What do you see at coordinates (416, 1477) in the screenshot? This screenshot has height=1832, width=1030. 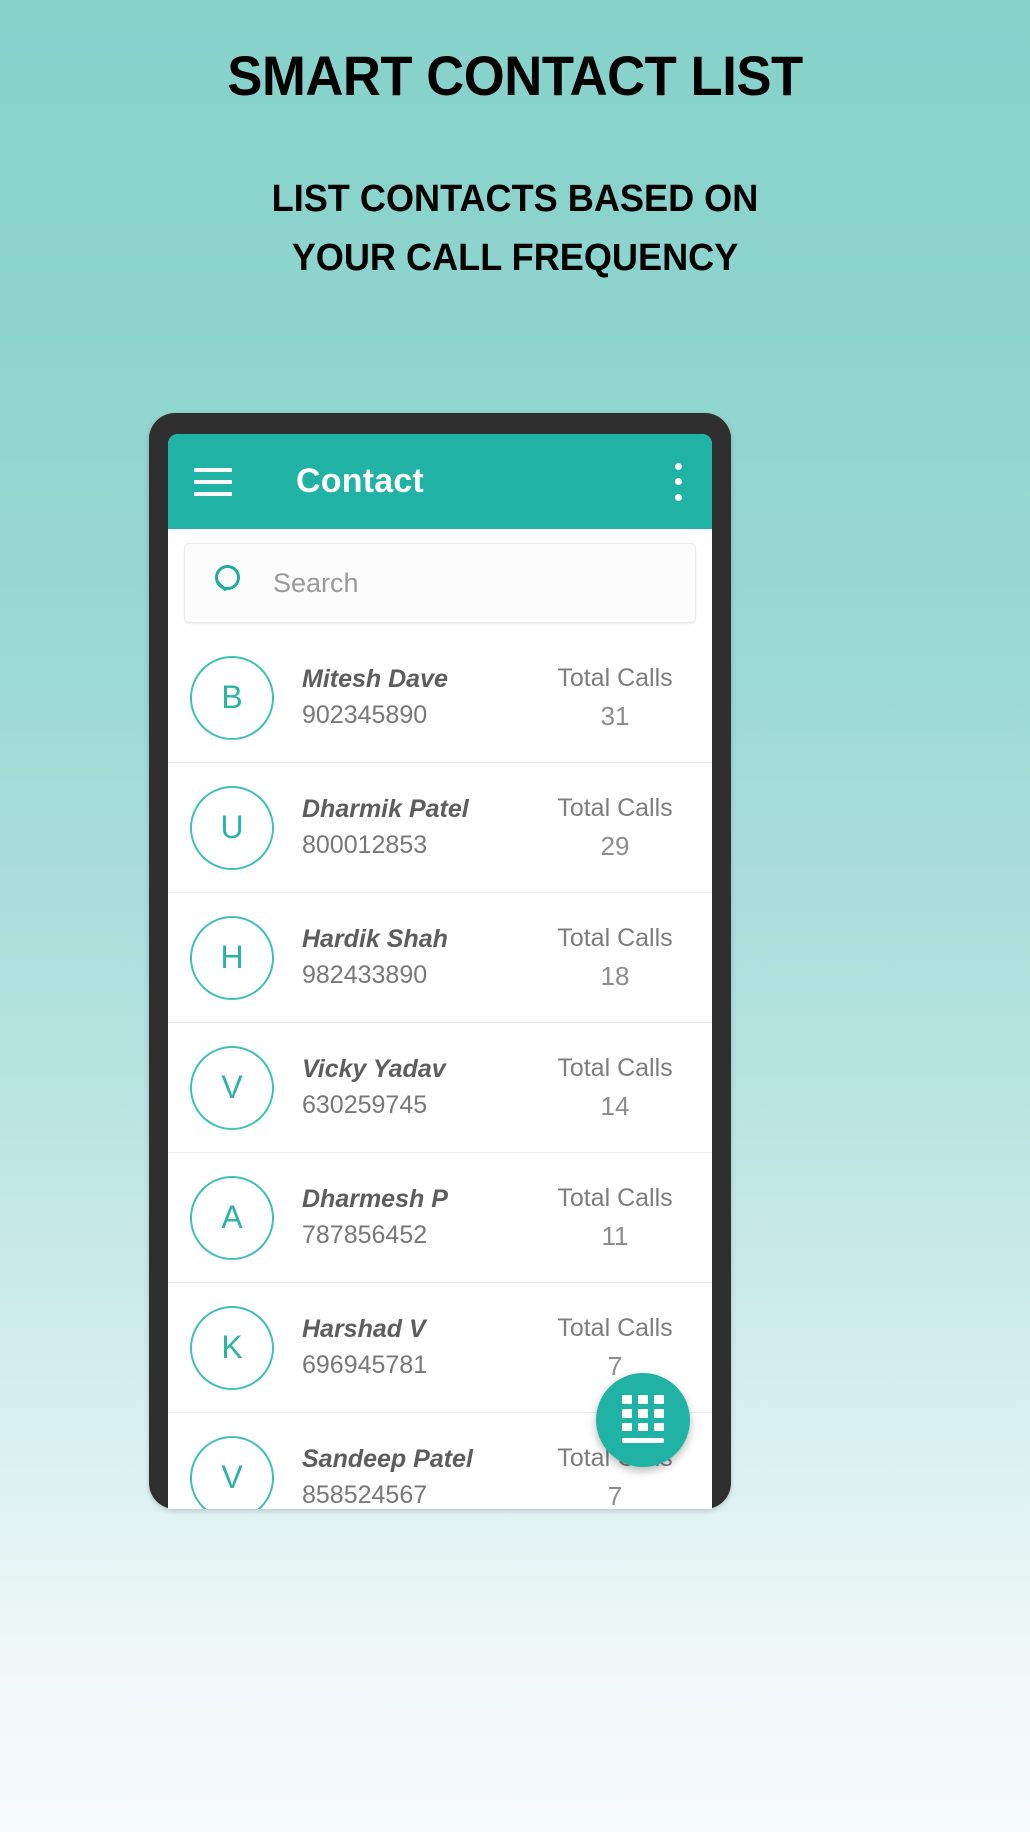 I see `contact-details: Sandeep Patel 858524567` at bounding box center [416, 1477].